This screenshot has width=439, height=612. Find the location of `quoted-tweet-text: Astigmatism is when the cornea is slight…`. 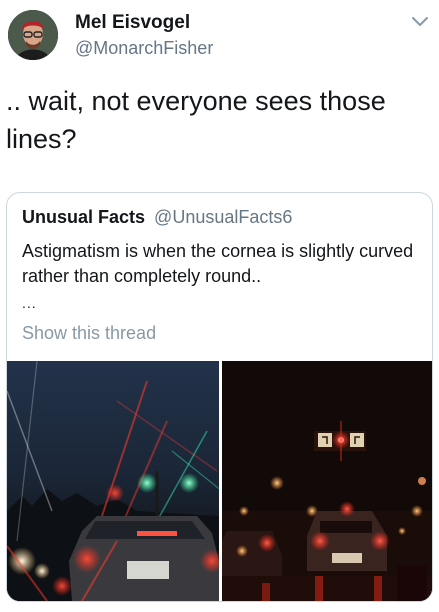

quoted-tweet-text: Astigmatism is when the cornea is slight… is located at coordinates (218, 263).